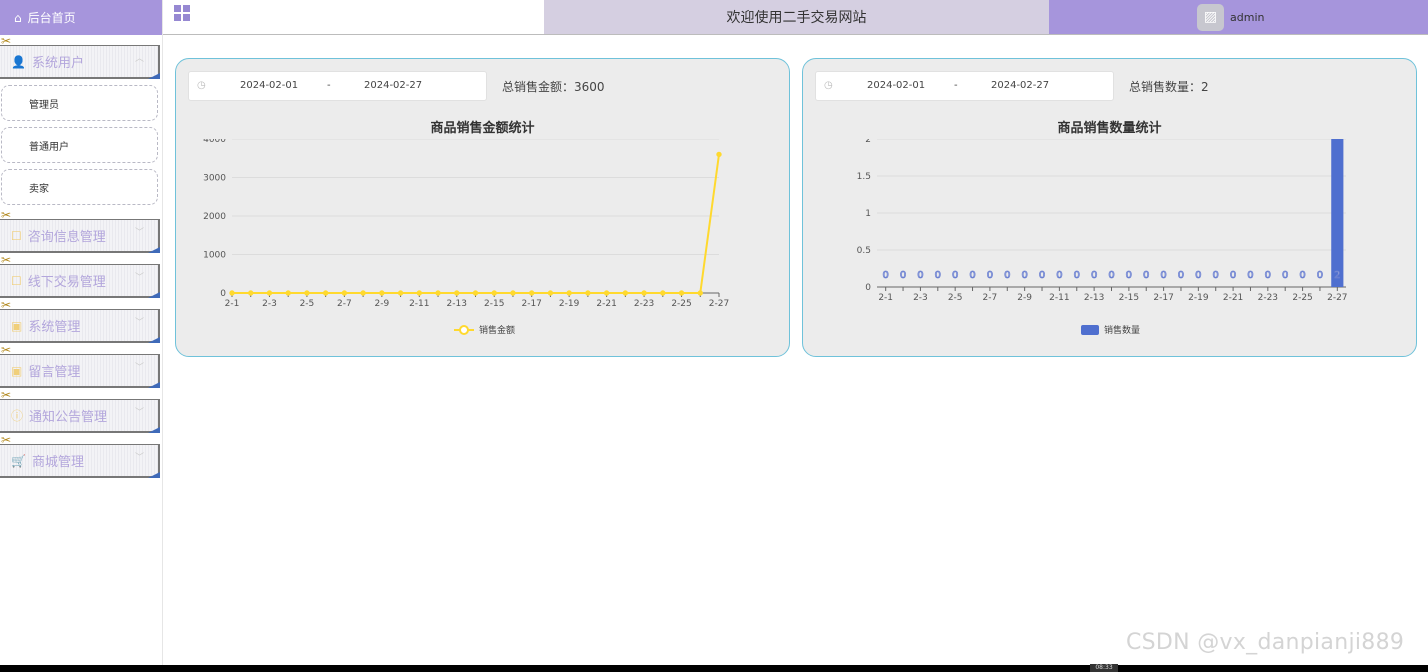  Describe the element at coordinates (1210, 17) in the screenshot. I see `avatar: ▨` at that location.